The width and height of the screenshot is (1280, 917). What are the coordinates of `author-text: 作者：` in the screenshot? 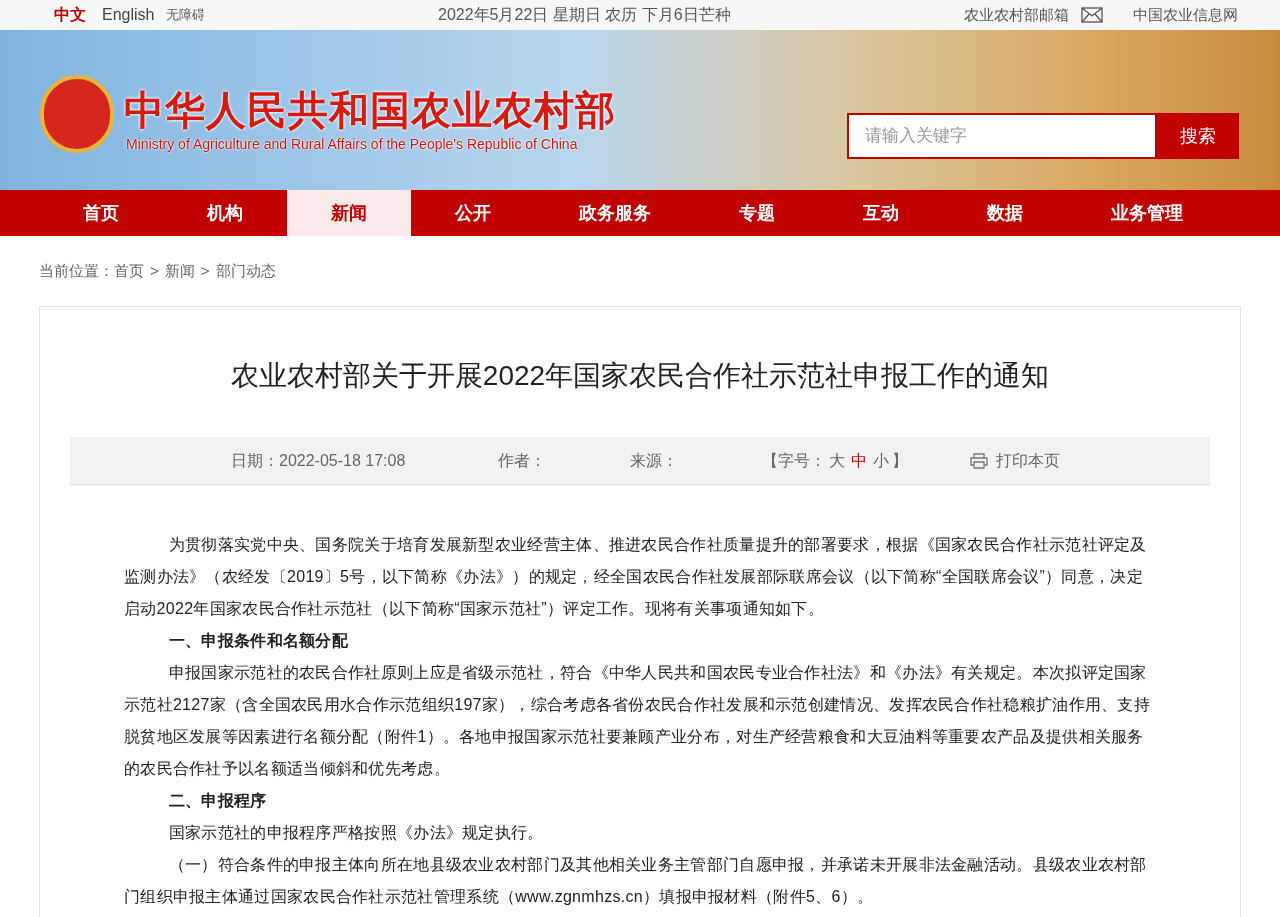 It's located at (522, 460).